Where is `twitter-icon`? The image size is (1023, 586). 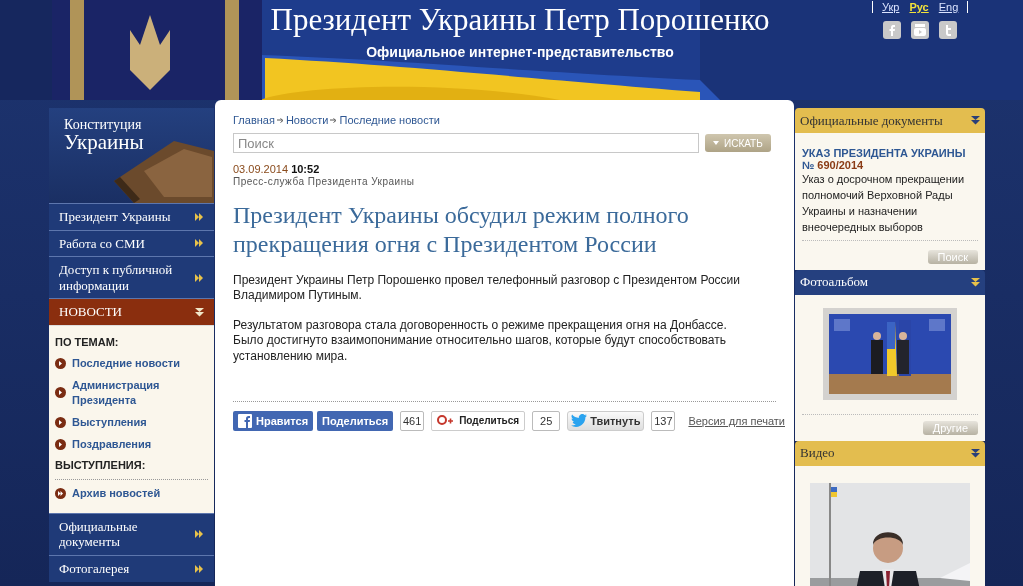 twitter-icon is located at coordinates (948, 30).